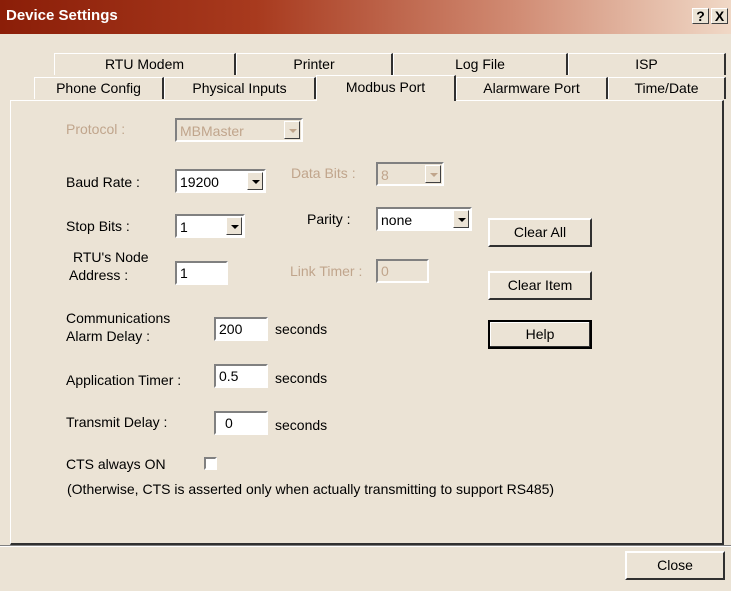 This screenshot has height=591, width=731. Describe the element at coordinates (240, 88) in the screenshot. I see `tab-physical-inputs: Physical Inputs` at that location.